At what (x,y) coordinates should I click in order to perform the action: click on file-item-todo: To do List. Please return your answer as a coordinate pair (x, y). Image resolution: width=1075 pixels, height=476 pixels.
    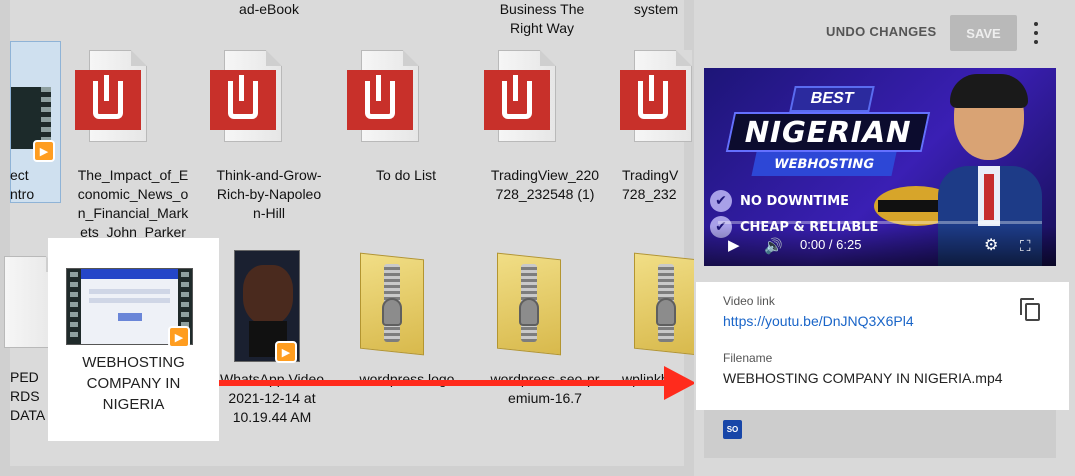
    Looking at the image, I should click on (406, 175).